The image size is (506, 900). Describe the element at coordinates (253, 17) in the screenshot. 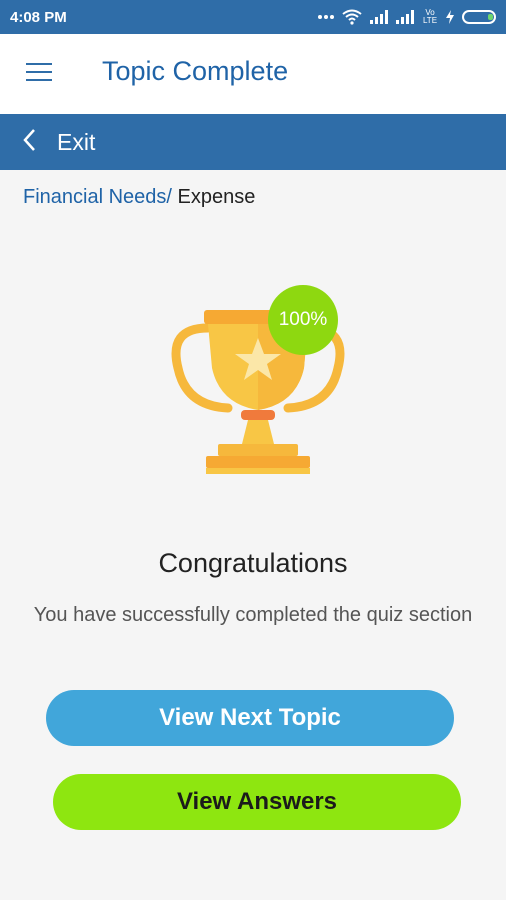

I see `status-bar: 4:08 PM Vo LTE` at that location.